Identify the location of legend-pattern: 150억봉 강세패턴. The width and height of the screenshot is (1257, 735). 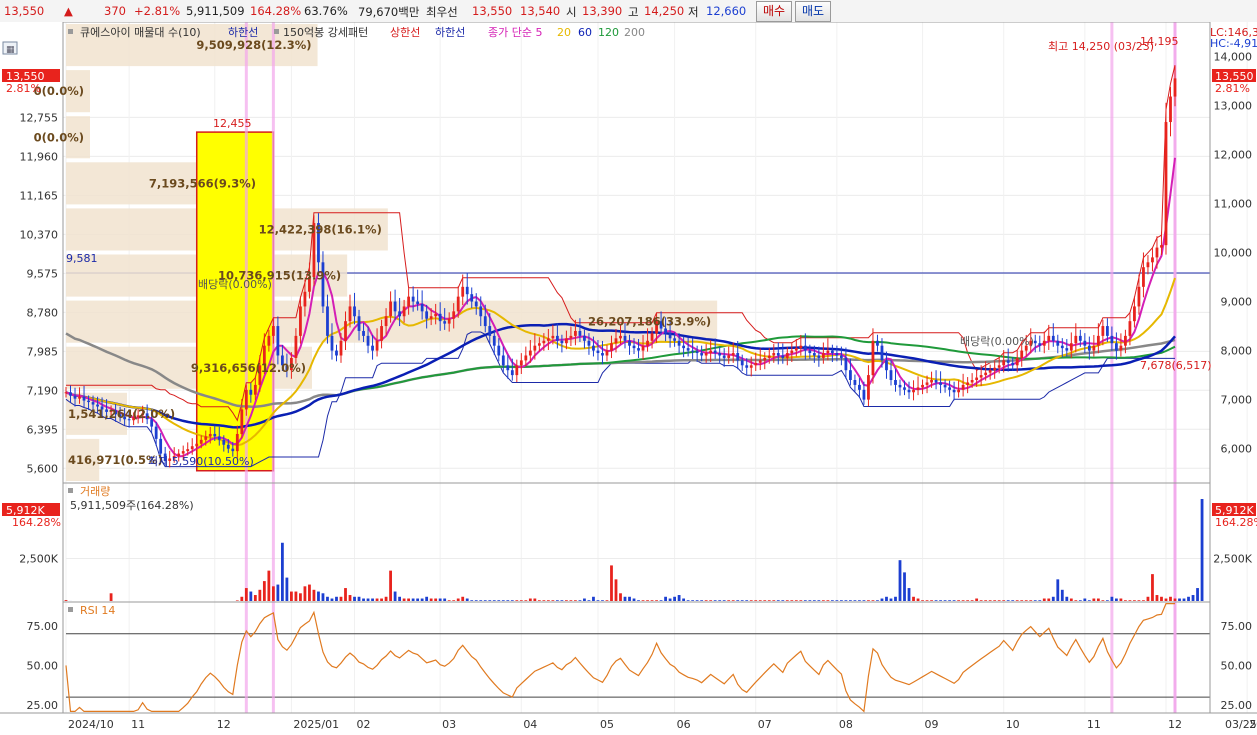
(325, 32).